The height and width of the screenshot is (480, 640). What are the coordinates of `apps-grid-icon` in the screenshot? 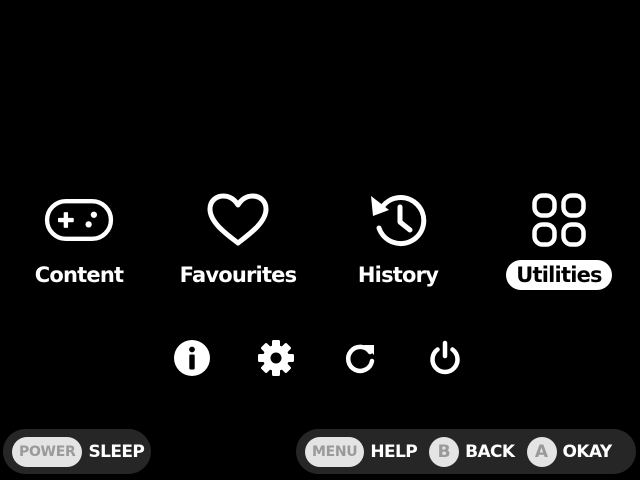 It's located at (559, 220).